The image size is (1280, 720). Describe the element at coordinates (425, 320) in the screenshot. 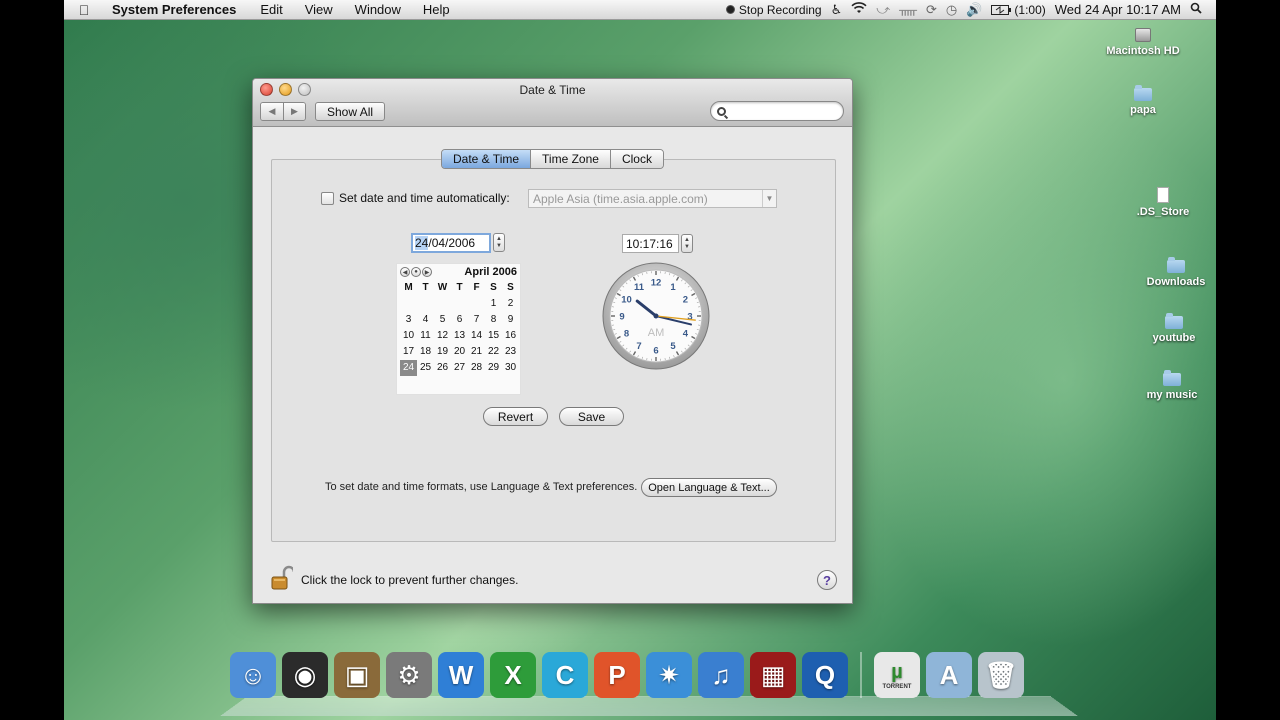

I see `calendar-day: 4` at that location.